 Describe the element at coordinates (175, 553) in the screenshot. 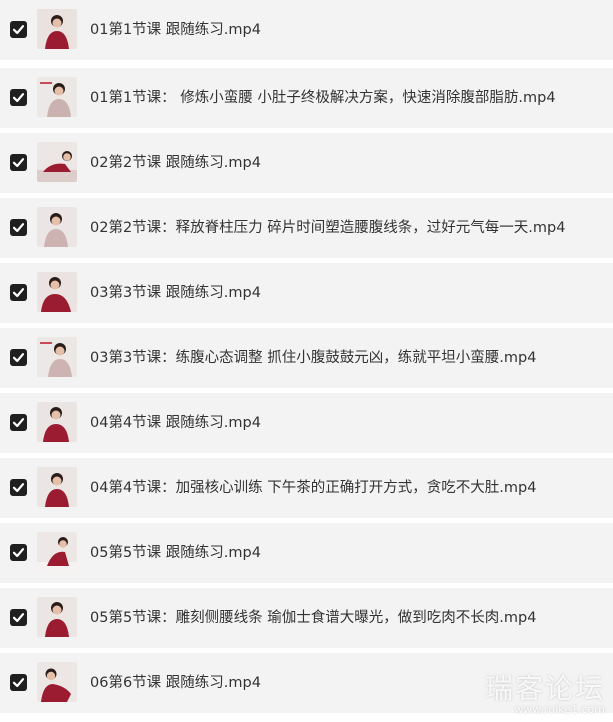

I see `file-name: 05第5节课 跟随练习.mp4` at that location.